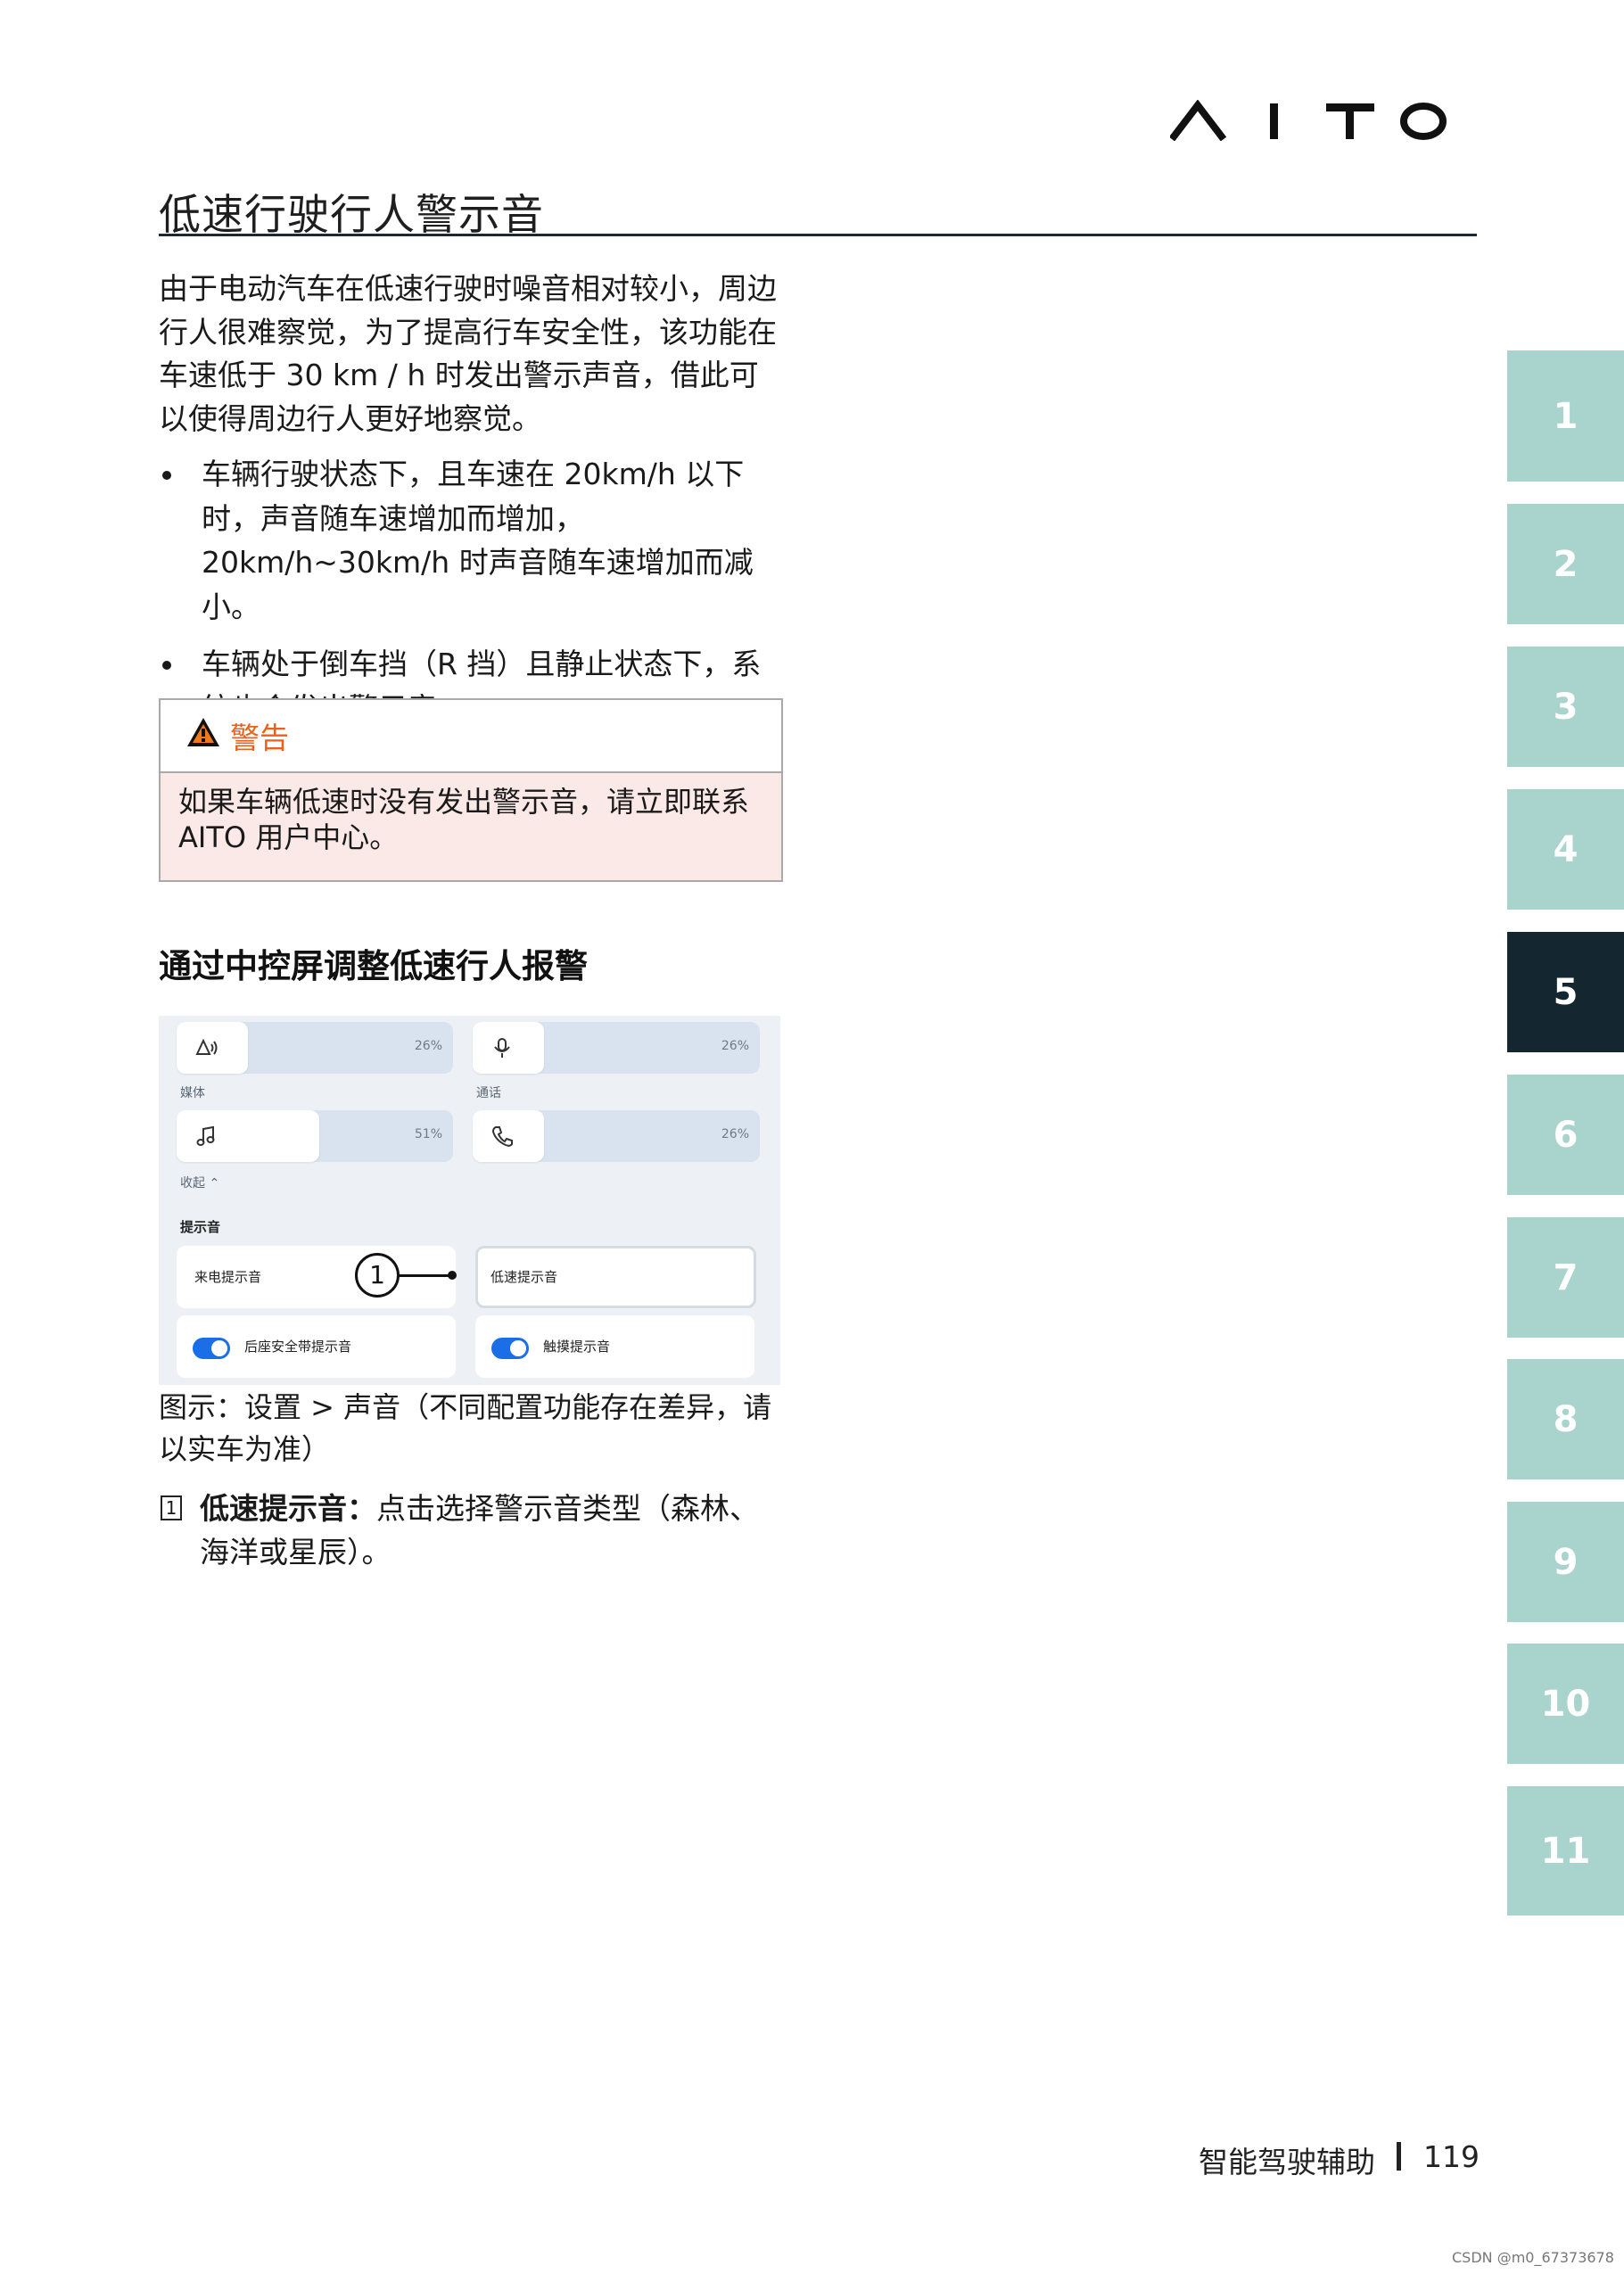 Image resolution: width=1624 pixels, height=2274 pixels. I want to click on tab-chapter-10: 10, so click(1565, 1704).